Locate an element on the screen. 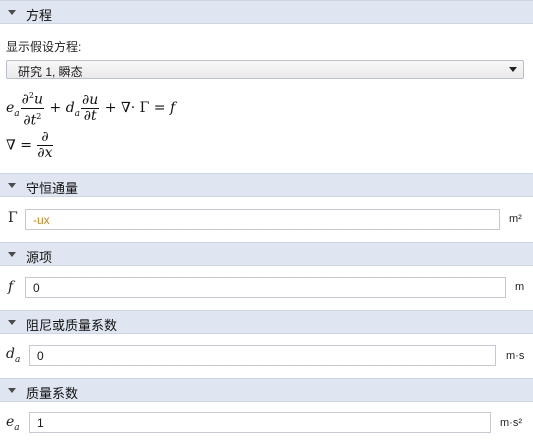 This screenshot has width=533, height=440. section-header-conservative-flux: 守恒通量 is located at coordinates (266, 185).